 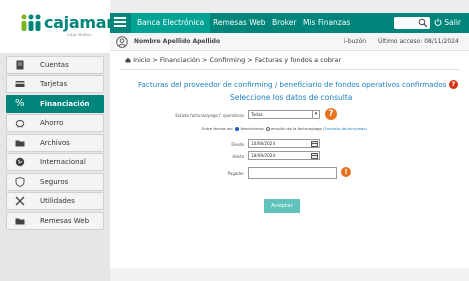 What do you see at coordinates (423, 23) in the screenshot?
I see `search-icon` at bounding box center [423, 23].